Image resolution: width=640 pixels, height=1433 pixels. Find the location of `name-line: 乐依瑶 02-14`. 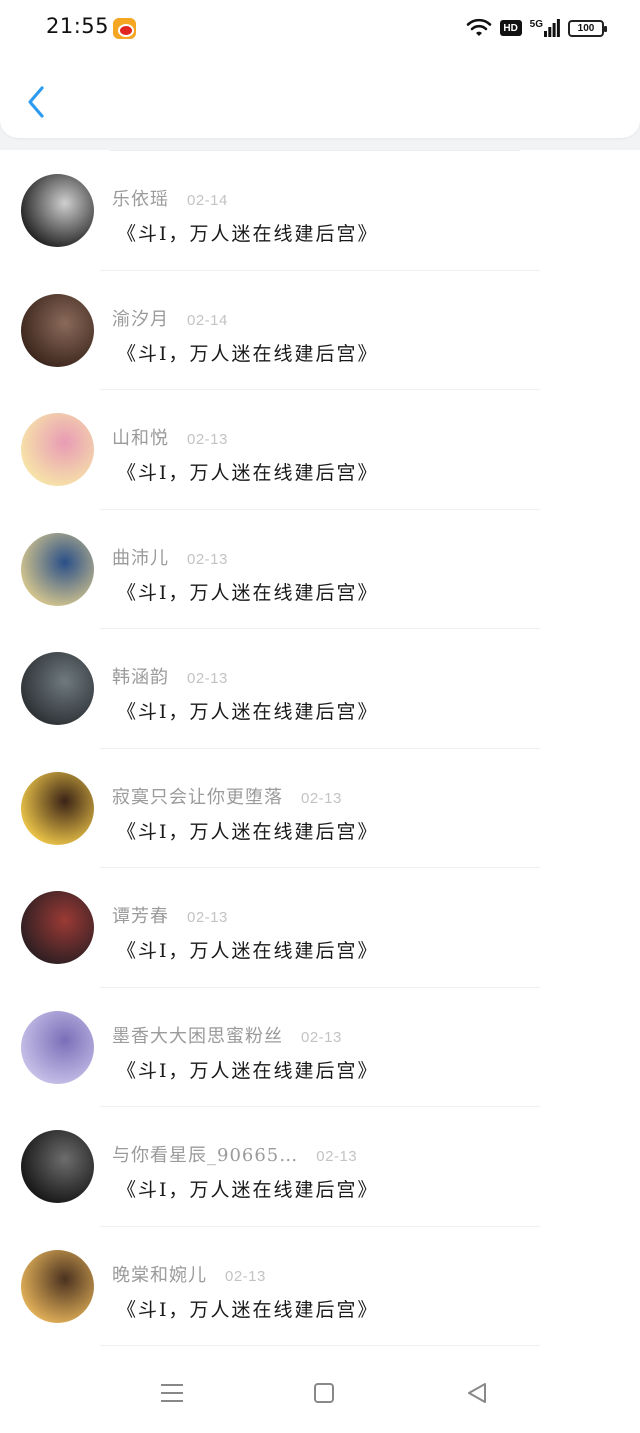

name-line: 乐依瑶 02-14 is located at coordinates (170, 198).